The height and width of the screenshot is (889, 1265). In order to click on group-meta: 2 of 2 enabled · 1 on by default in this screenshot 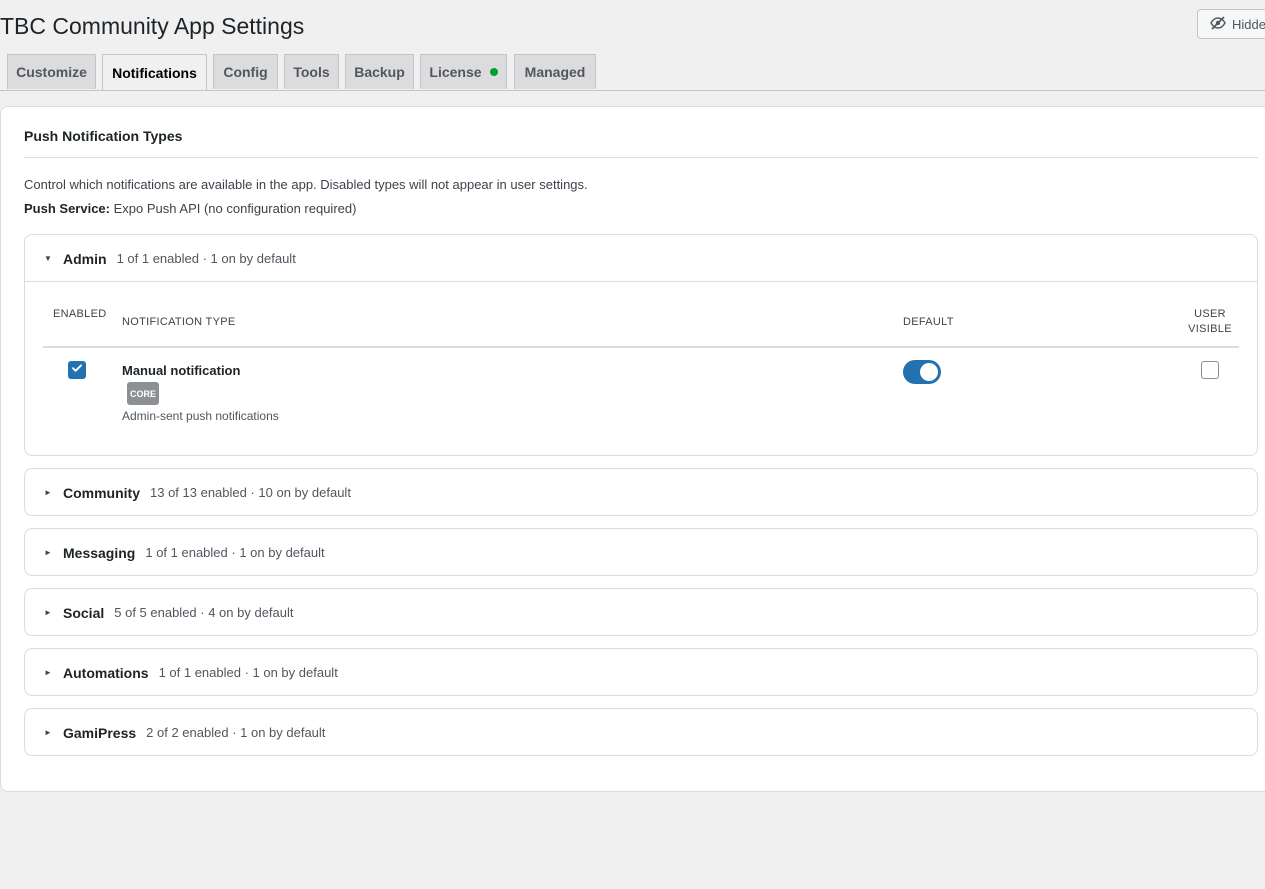, I will do `click(236, 732)`.